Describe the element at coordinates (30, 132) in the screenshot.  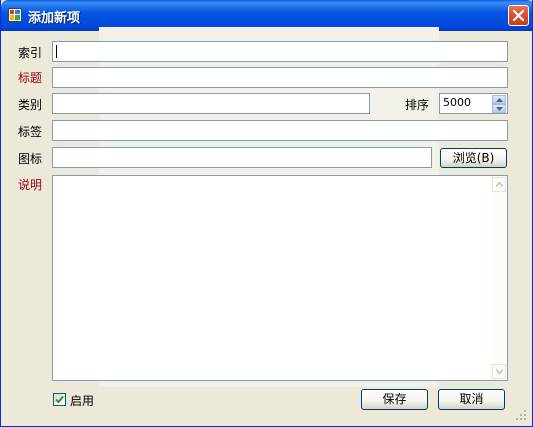
I see `tags-label: 标签` at that location.